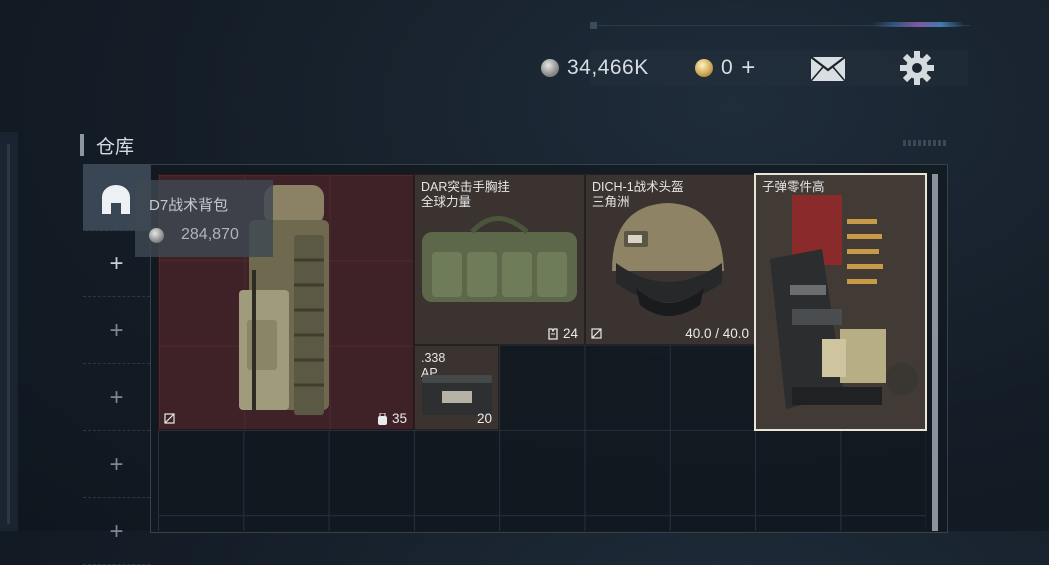  Describe the element at coordinates (189, 205) in the screenshot. I see `tooltip-item-name: D7战术背包` at that location.